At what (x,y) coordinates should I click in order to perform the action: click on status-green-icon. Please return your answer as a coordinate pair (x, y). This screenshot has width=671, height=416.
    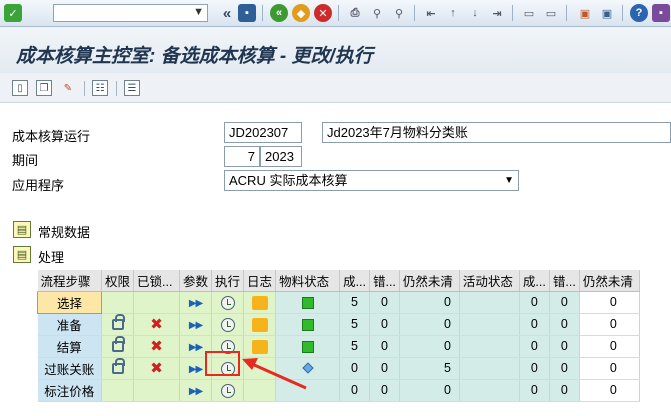
    Looking at the image, I should click on (307, 302).